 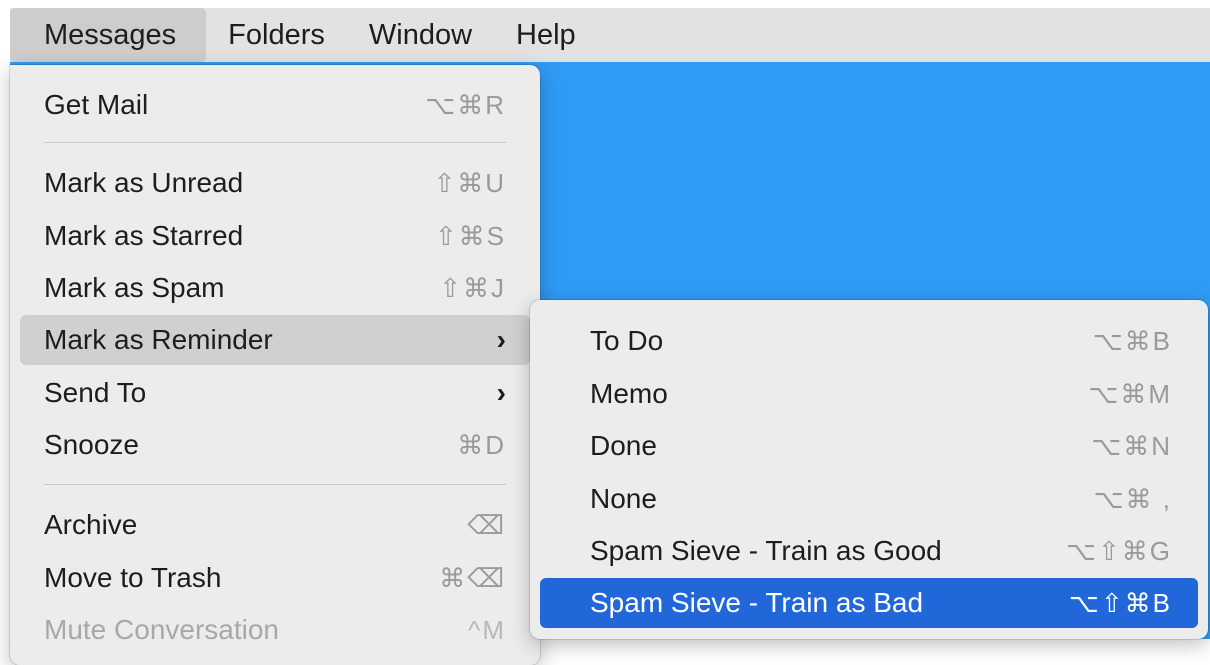 What do you see at coordinates (91, 524) in the screenshot?
I see `menu-item-label: Archive` at bounding box center [91, 524].